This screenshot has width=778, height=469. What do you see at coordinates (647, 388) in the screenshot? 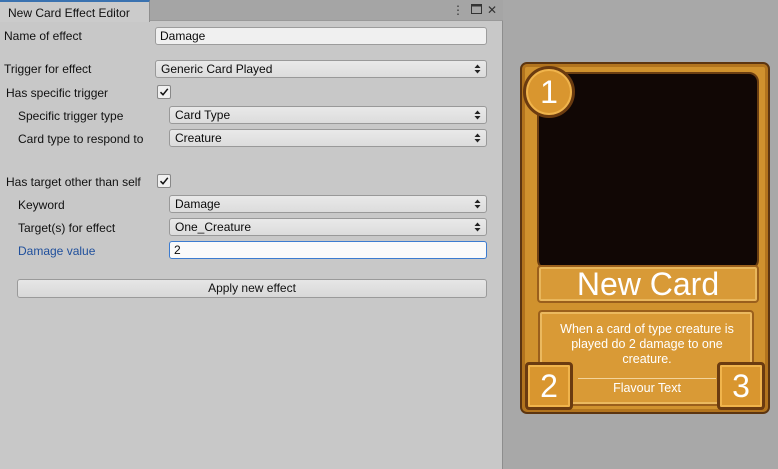
I see `card-flavour-text: Flavour Text` at bounding box center [647, 388].